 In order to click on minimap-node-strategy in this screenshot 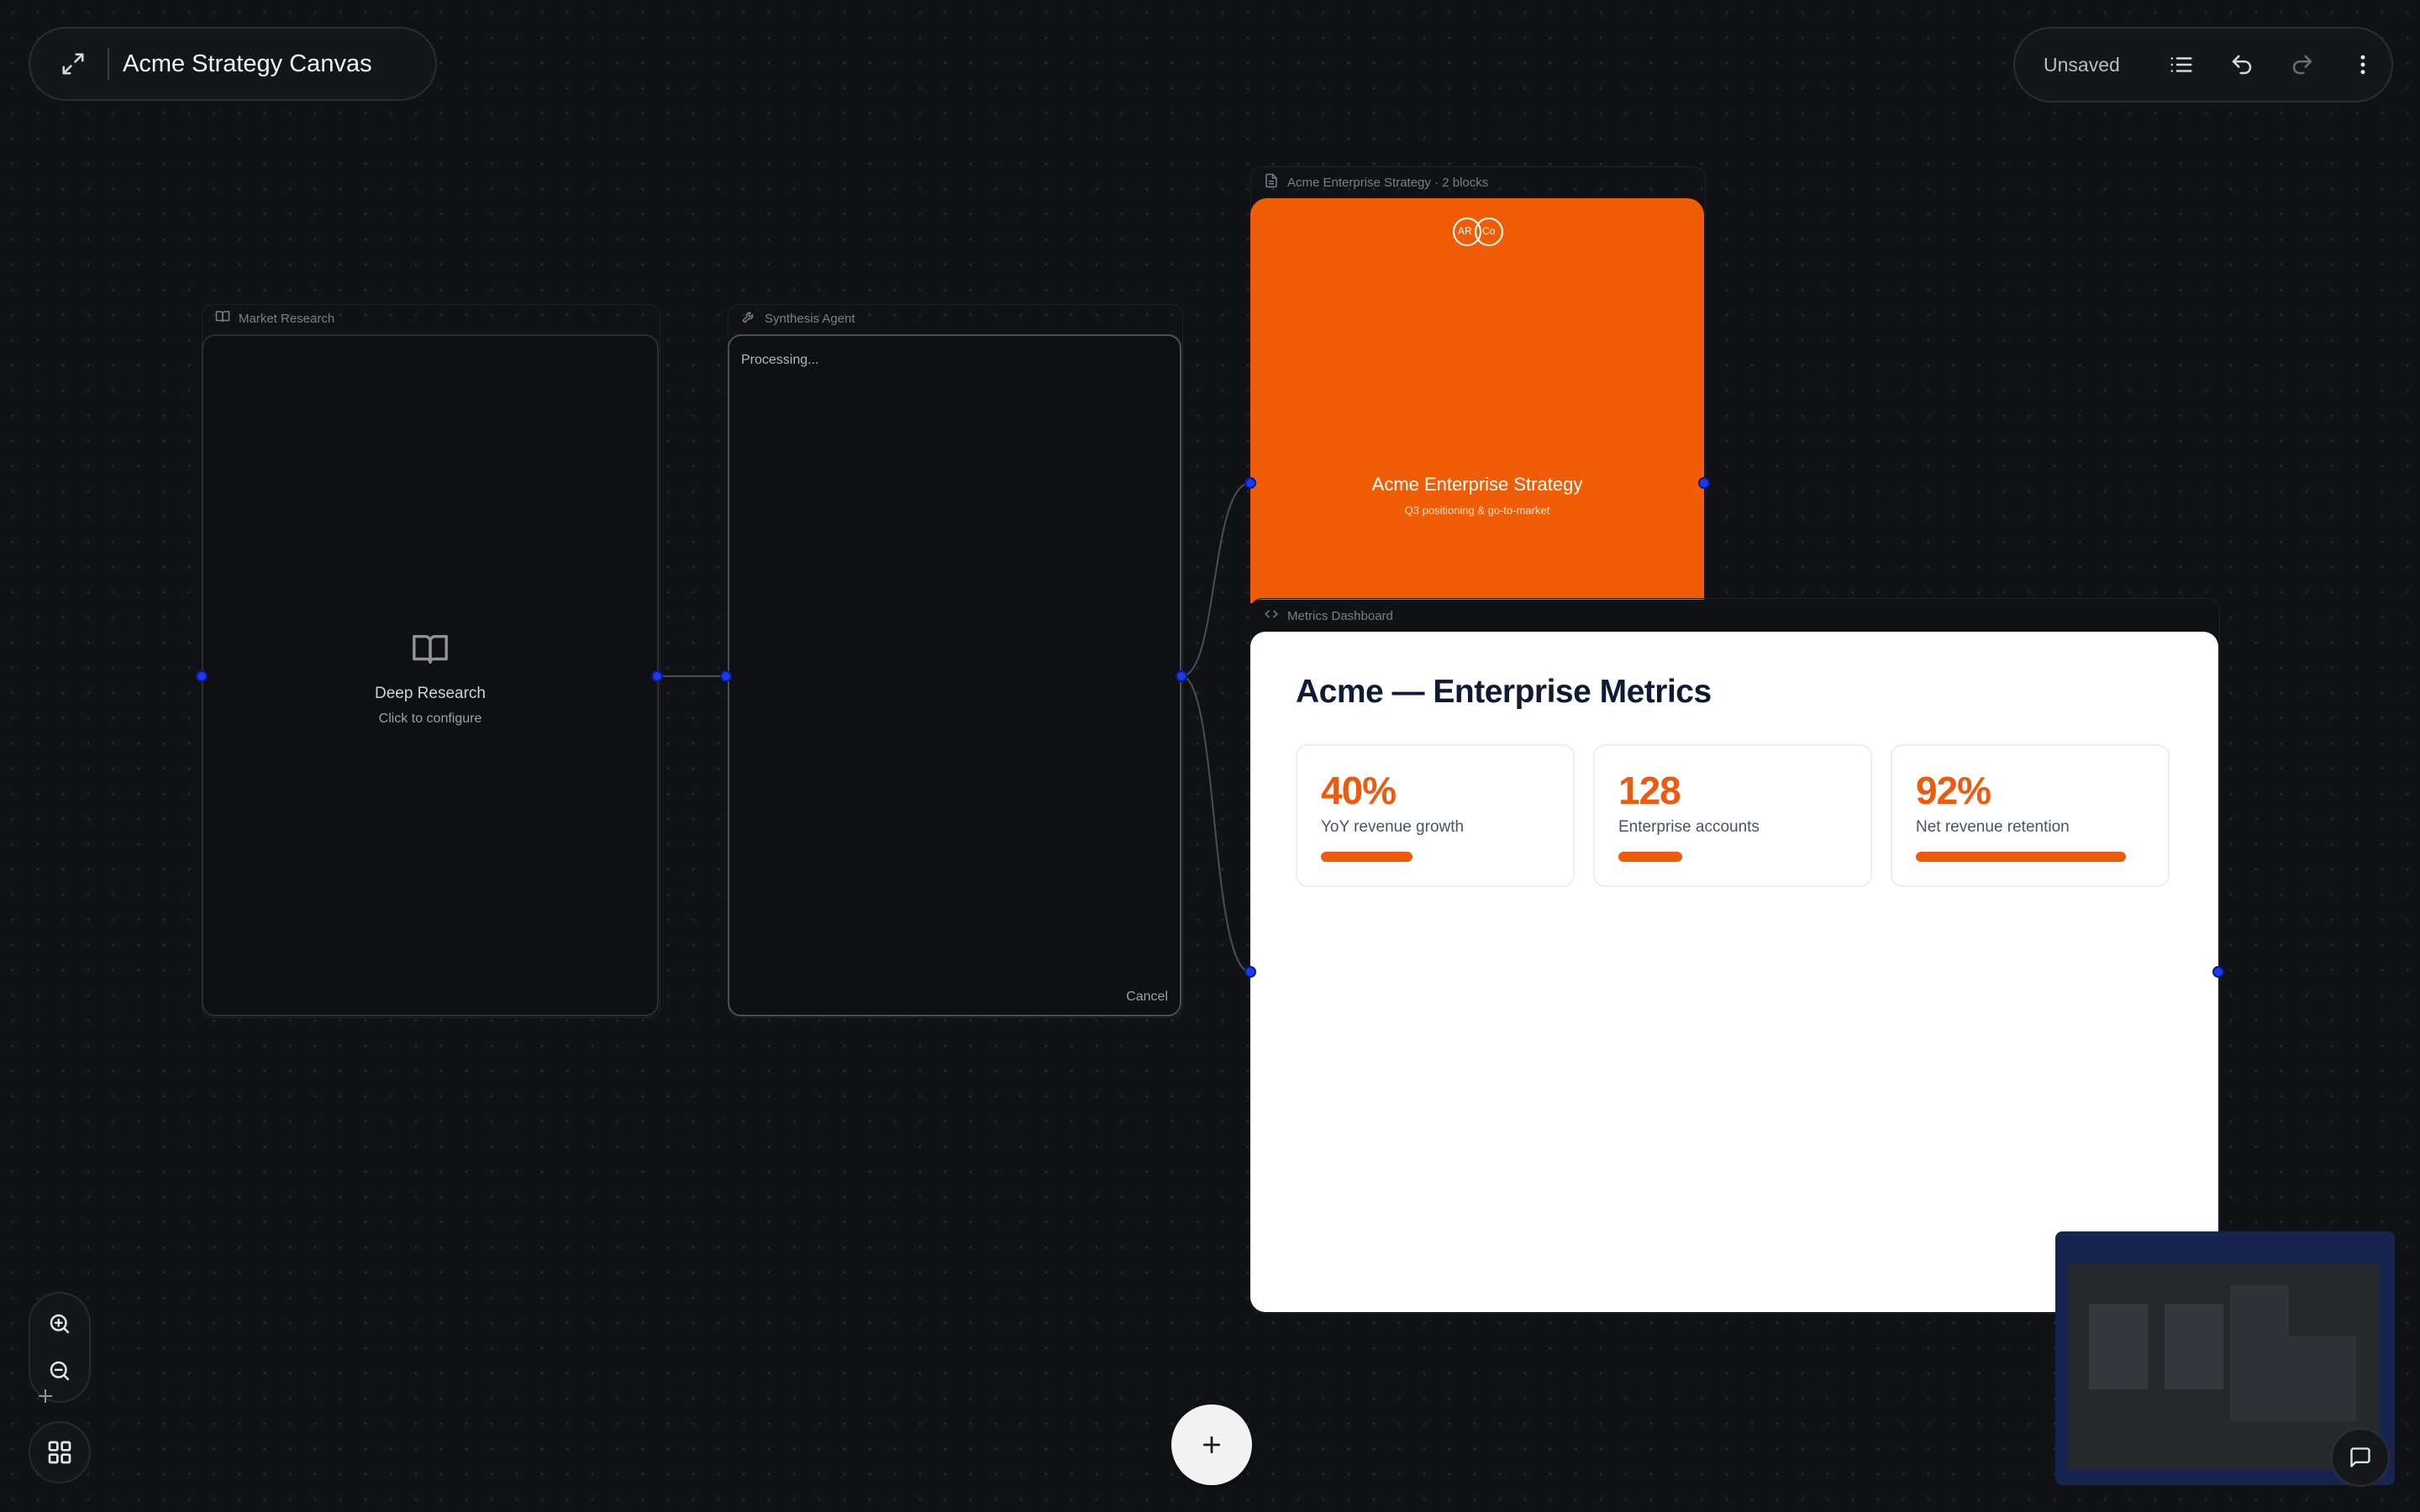, I will do `click(2260, 1310)`.